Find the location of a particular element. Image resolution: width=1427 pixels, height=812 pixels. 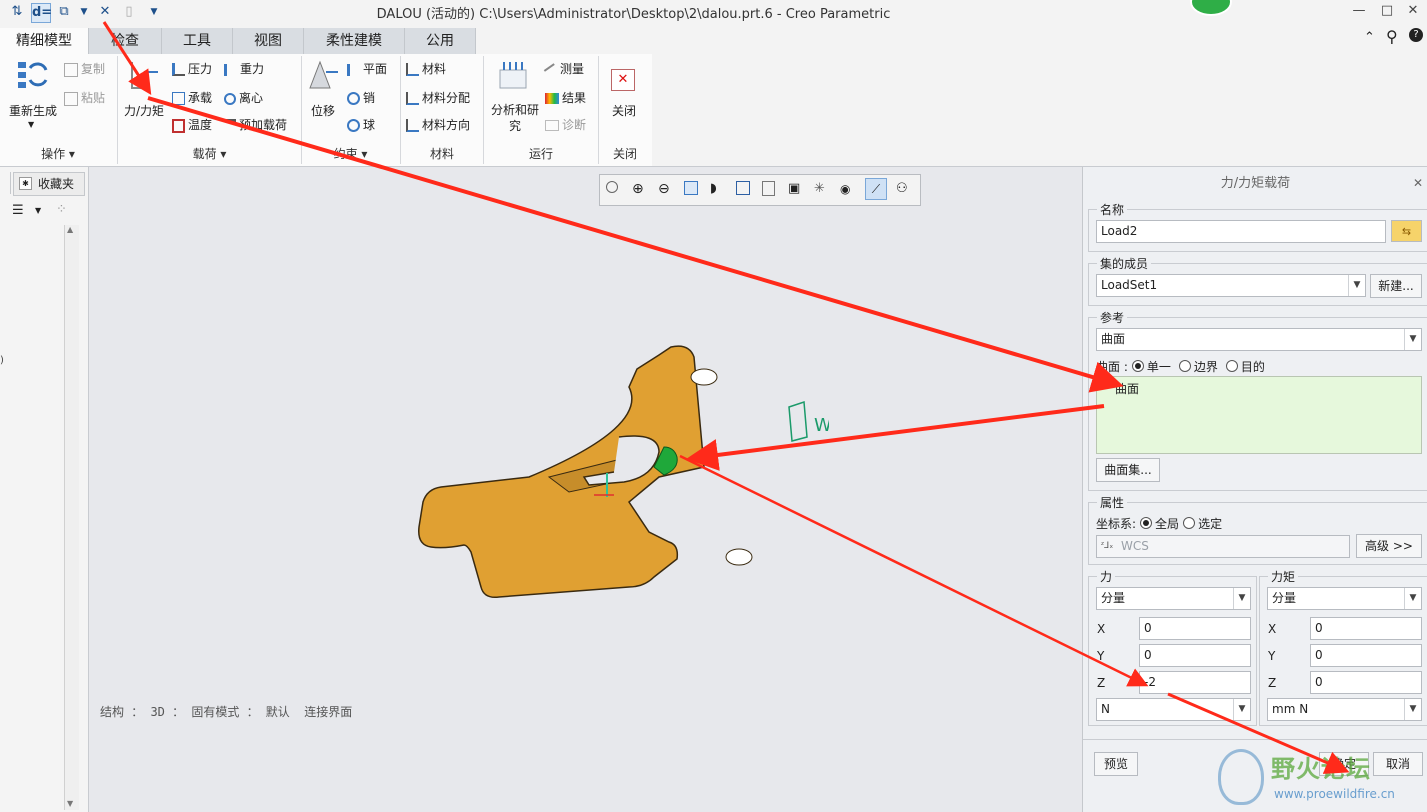

arrow-to-surface is located at coordinates (895, 437).